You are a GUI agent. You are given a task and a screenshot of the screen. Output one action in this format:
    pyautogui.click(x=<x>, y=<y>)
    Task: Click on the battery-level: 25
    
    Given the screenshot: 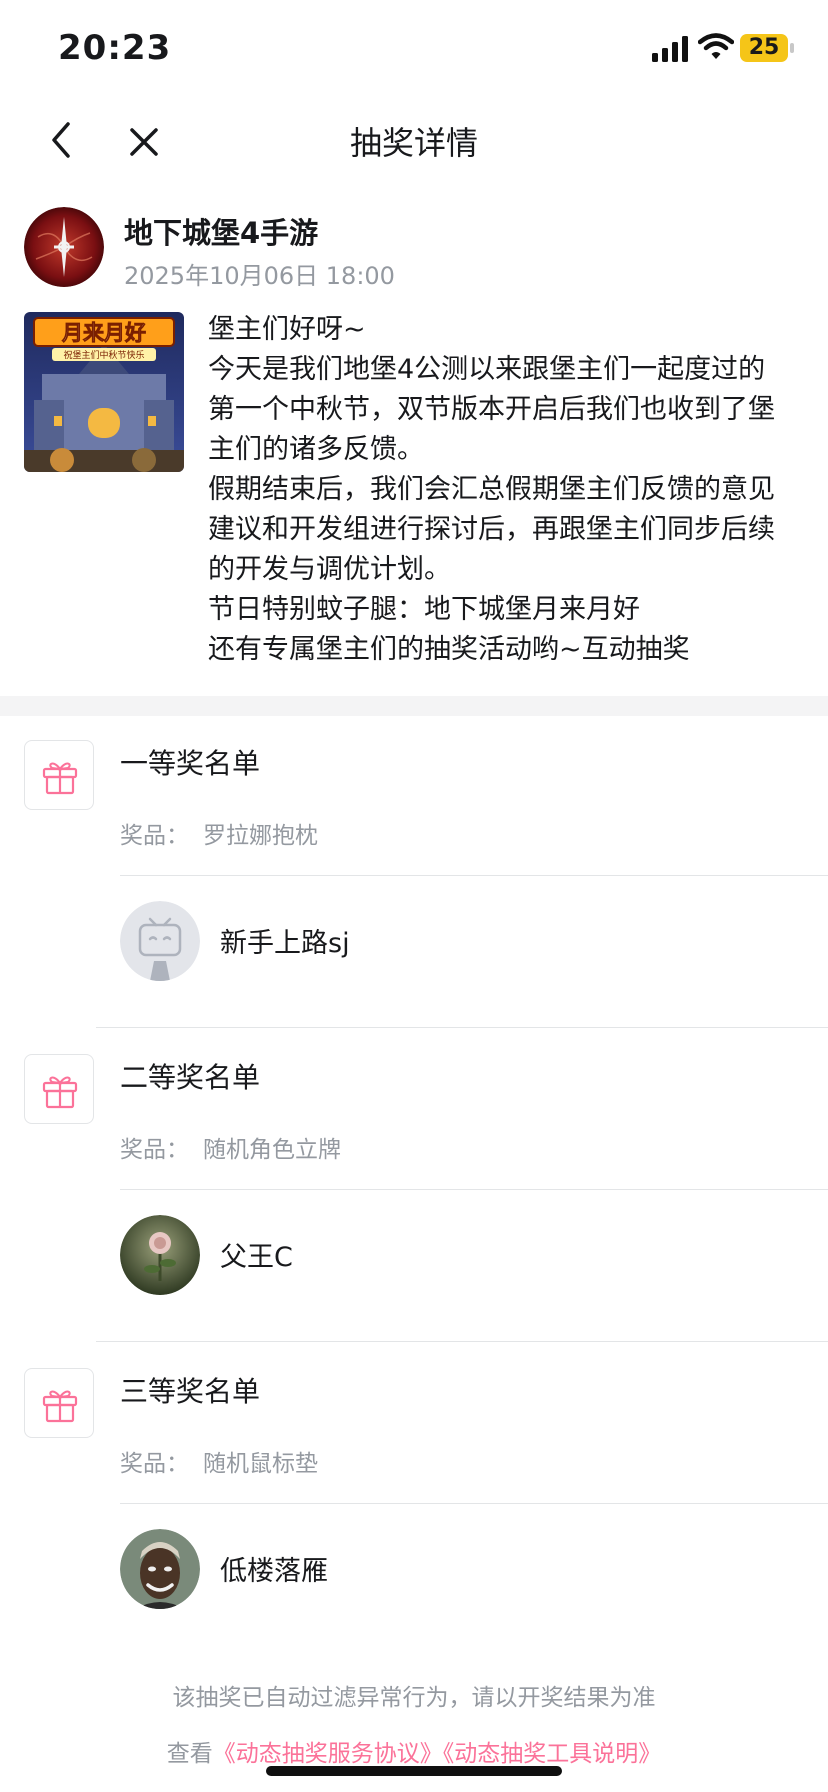 What is the action you would take?
    pyautogui.click(x=764, y=47)
    